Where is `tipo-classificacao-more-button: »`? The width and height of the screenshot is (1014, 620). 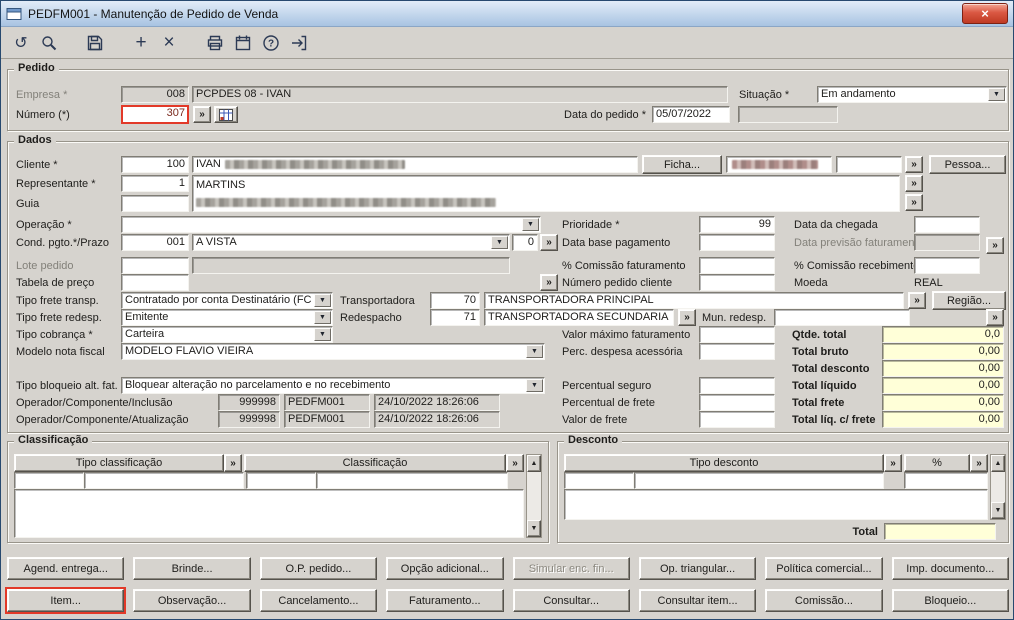 tipo-classificacao-more-button: » is located at coordinates (233, 463).